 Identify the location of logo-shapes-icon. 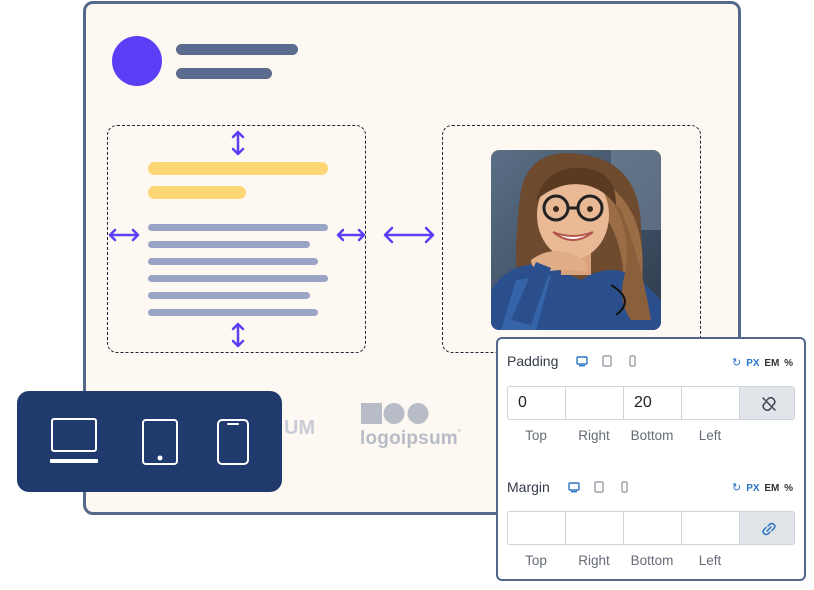
(395, 413).